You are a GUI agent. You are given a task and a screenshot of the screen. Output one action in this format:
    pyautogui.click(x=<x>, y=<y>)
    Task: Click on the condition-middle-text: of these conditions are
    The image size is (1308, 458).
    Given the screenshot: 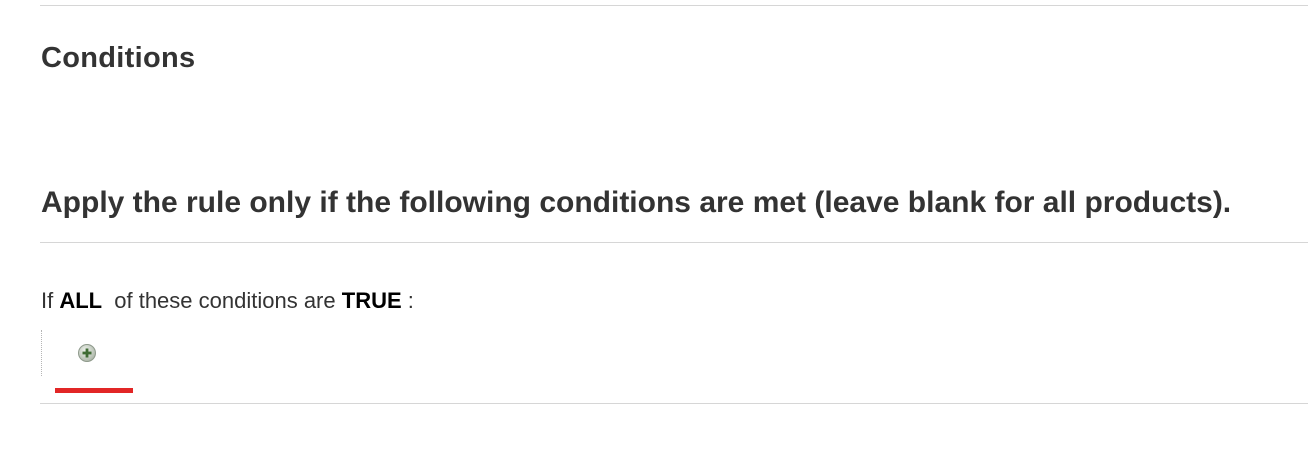 What is the action you would take?
    pyautogui.click(x=225, y=300)
    